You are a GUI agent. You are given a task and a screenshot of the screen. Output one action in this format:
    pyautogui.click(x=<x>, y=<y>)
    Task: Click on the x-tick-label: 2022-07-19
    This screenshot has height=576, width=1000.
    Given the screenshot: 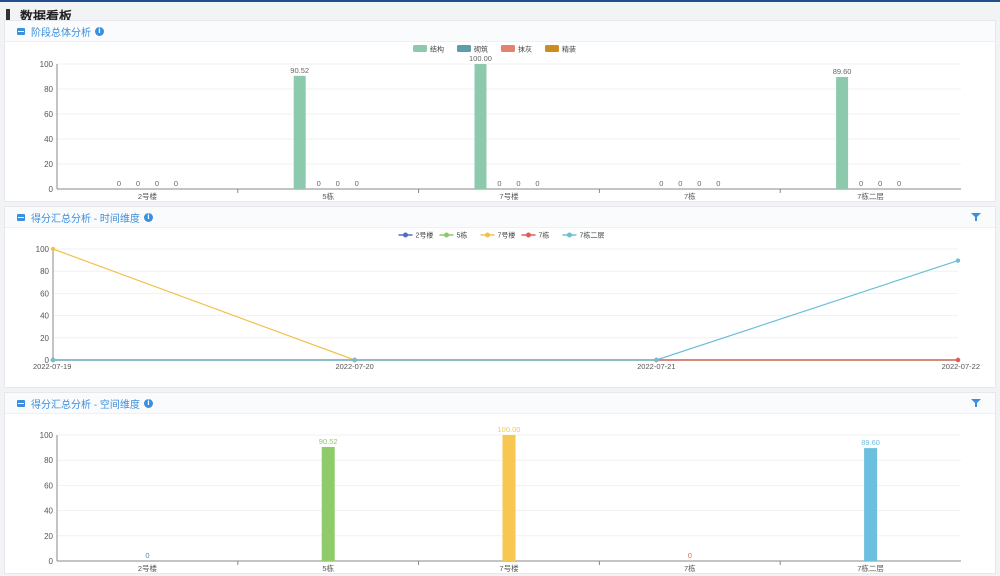 What is the action you would take?
    pyautogui.click(x=52, y=366)
    